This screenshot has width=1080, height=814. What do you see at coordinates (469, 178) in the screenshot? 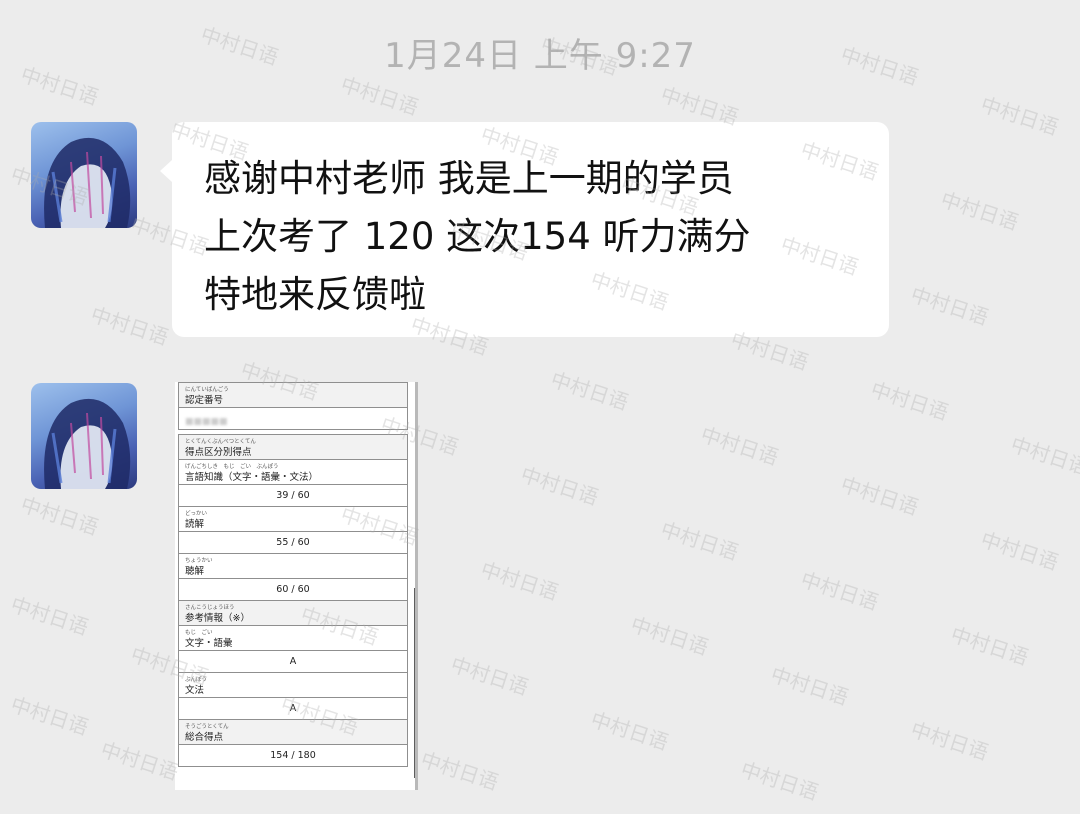
I see `message-line: 感谢中村老师 我是上一期的学员` at bounding box center [469, 178].